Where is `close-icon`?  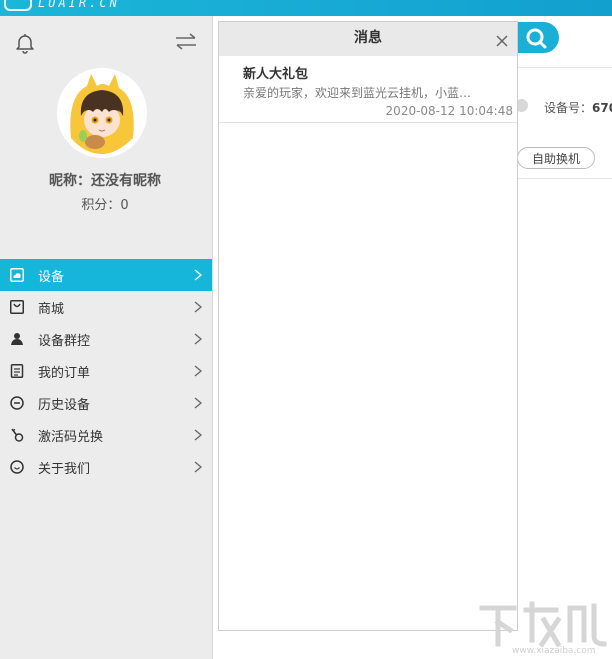
close-icon is located at coordinates (502, 37).